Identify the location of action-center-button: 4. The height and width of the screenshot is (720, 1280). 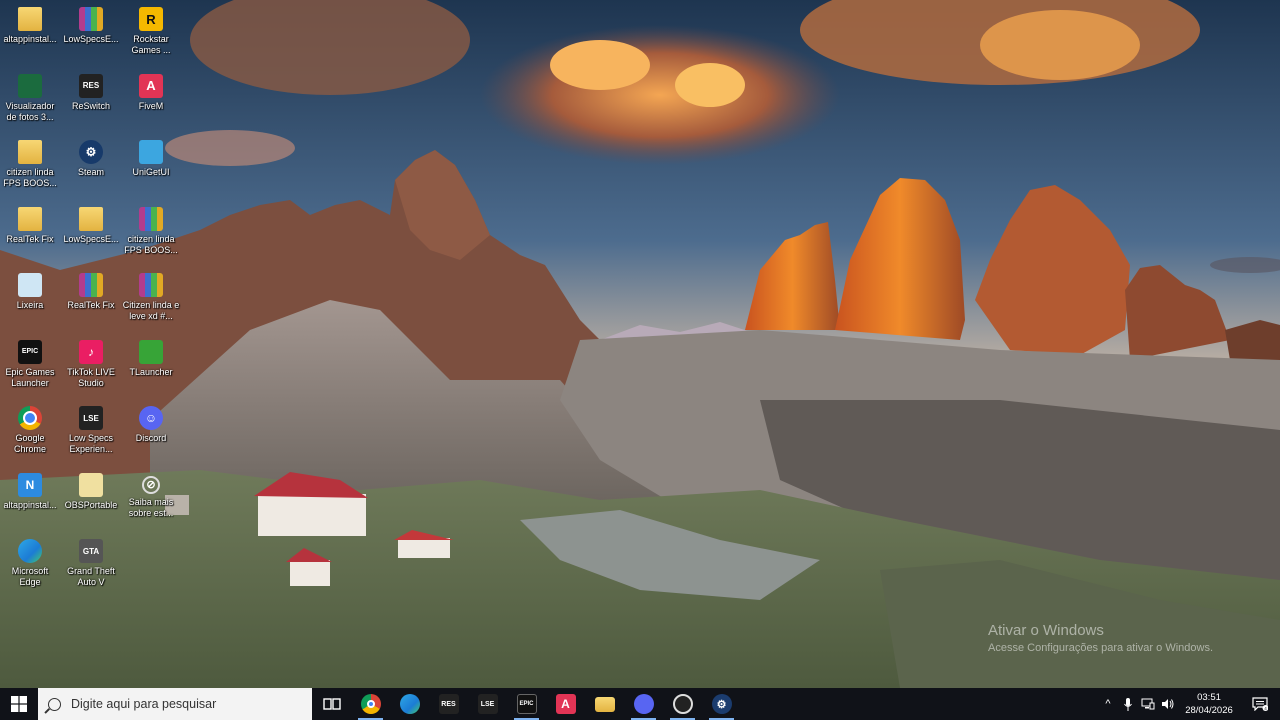
(1260, 704).